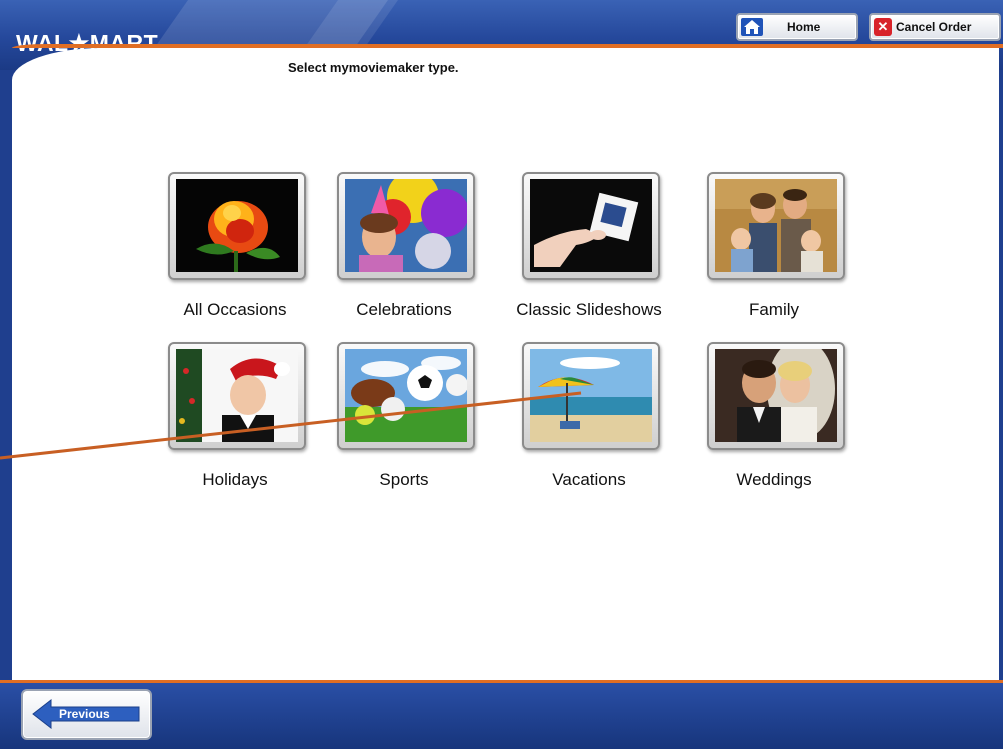  Describe the element at coordinates (589, 480) in the screenshot. I see `type-label-vacations: Vacations` at that location.